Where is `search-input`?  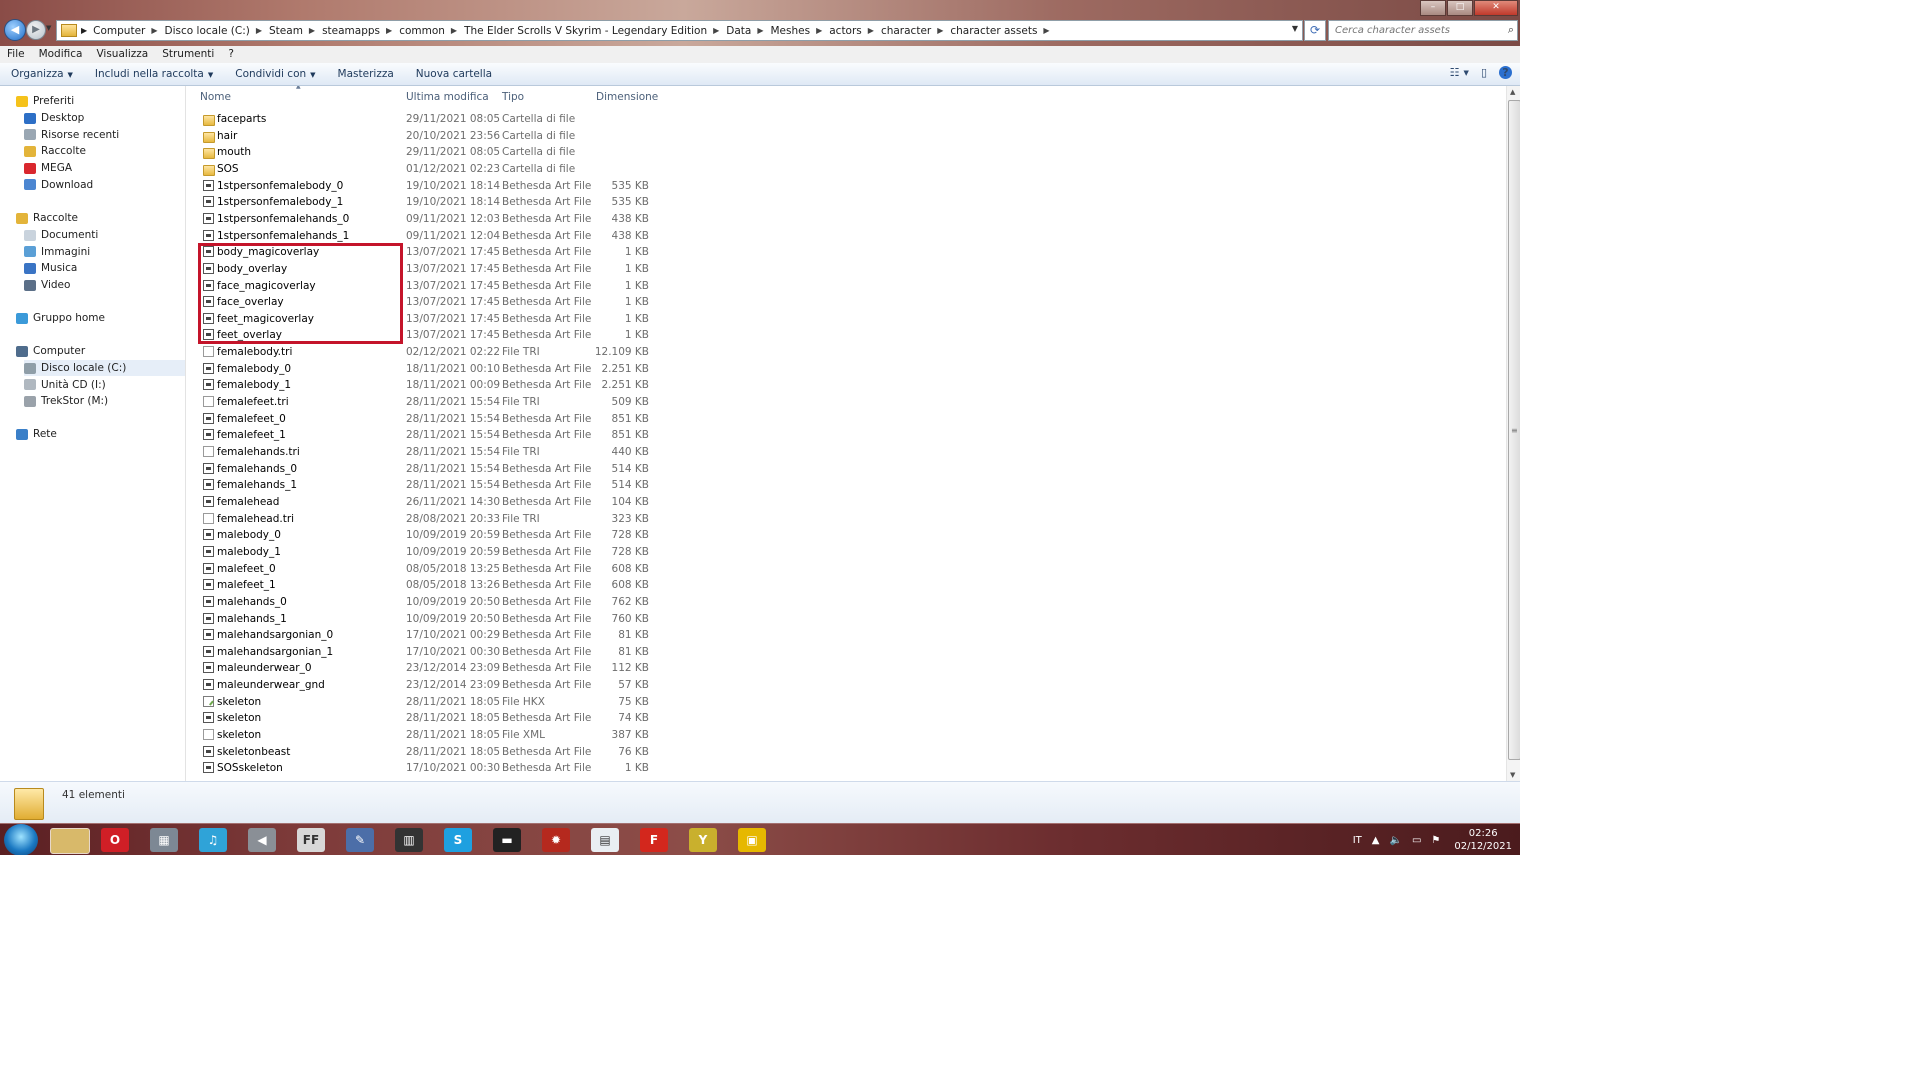 search-input is located at coordinates (1415, 30).